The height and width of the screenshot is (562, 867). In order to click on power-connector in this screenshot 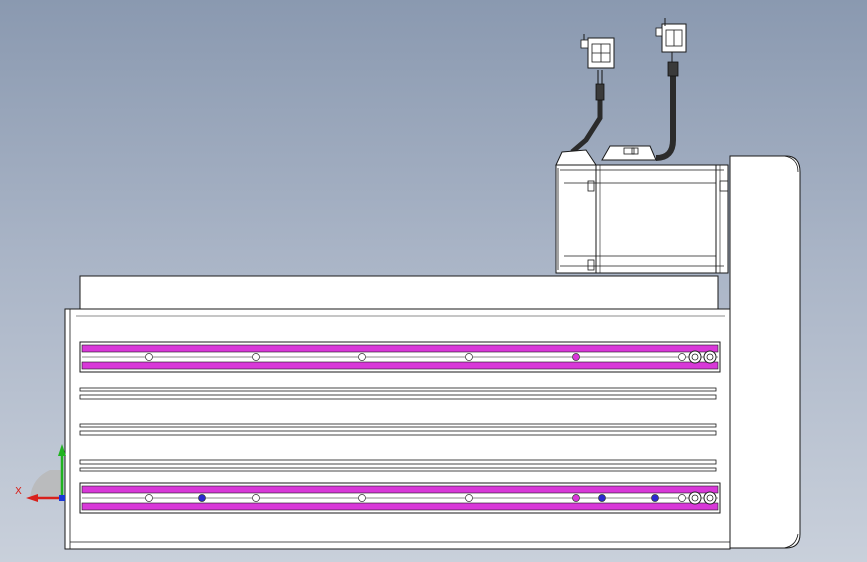, I will do `click(597, 51)`.